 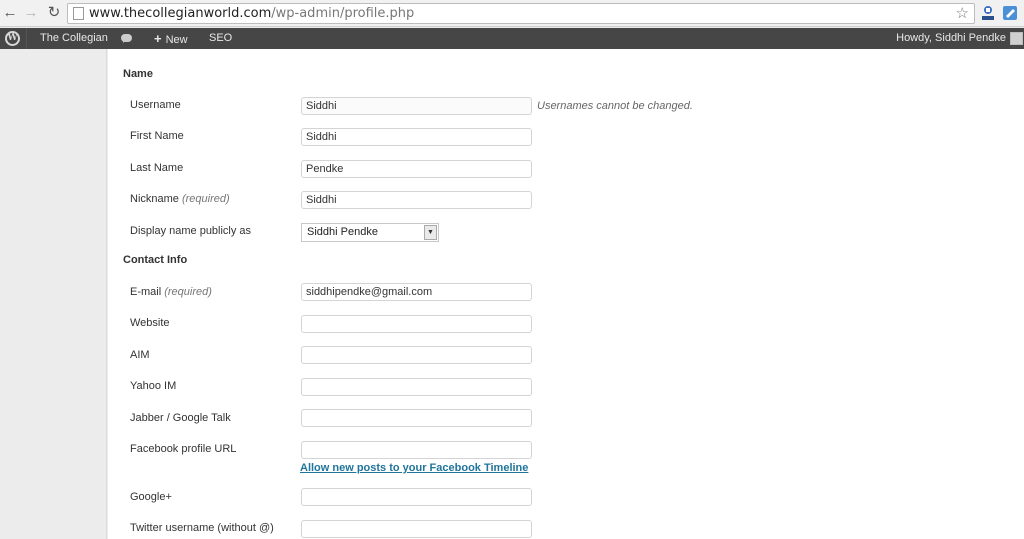 I want to click on page-icon, so click(x=78, y=13).